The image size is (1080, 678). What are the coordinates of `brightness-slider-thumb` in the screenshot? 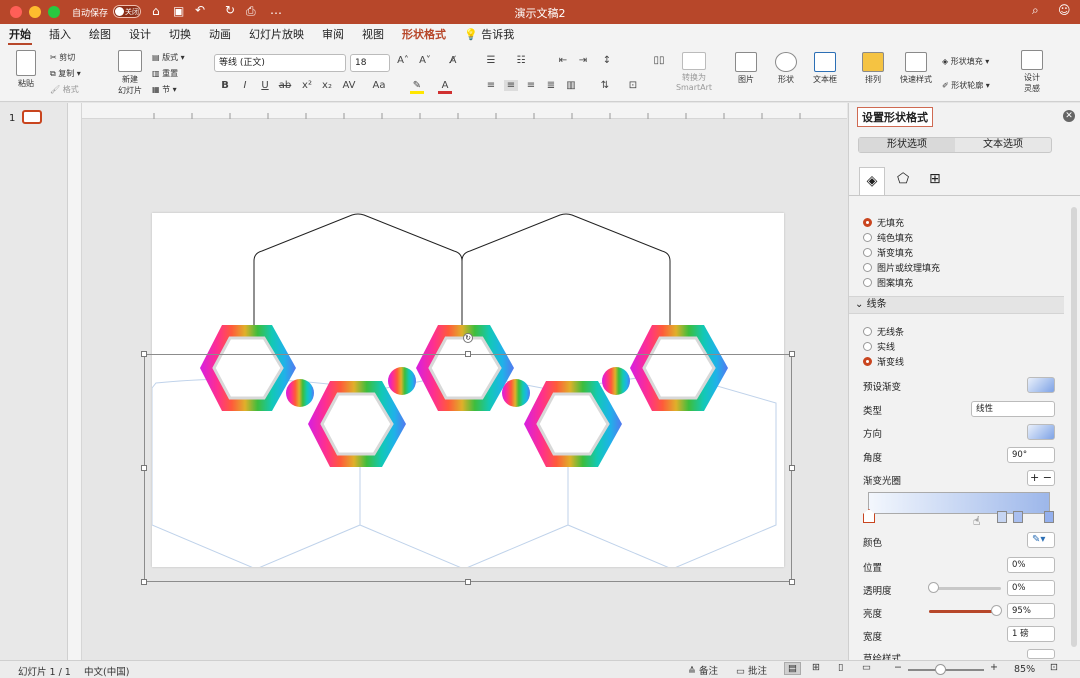 It's located at (997, 610).